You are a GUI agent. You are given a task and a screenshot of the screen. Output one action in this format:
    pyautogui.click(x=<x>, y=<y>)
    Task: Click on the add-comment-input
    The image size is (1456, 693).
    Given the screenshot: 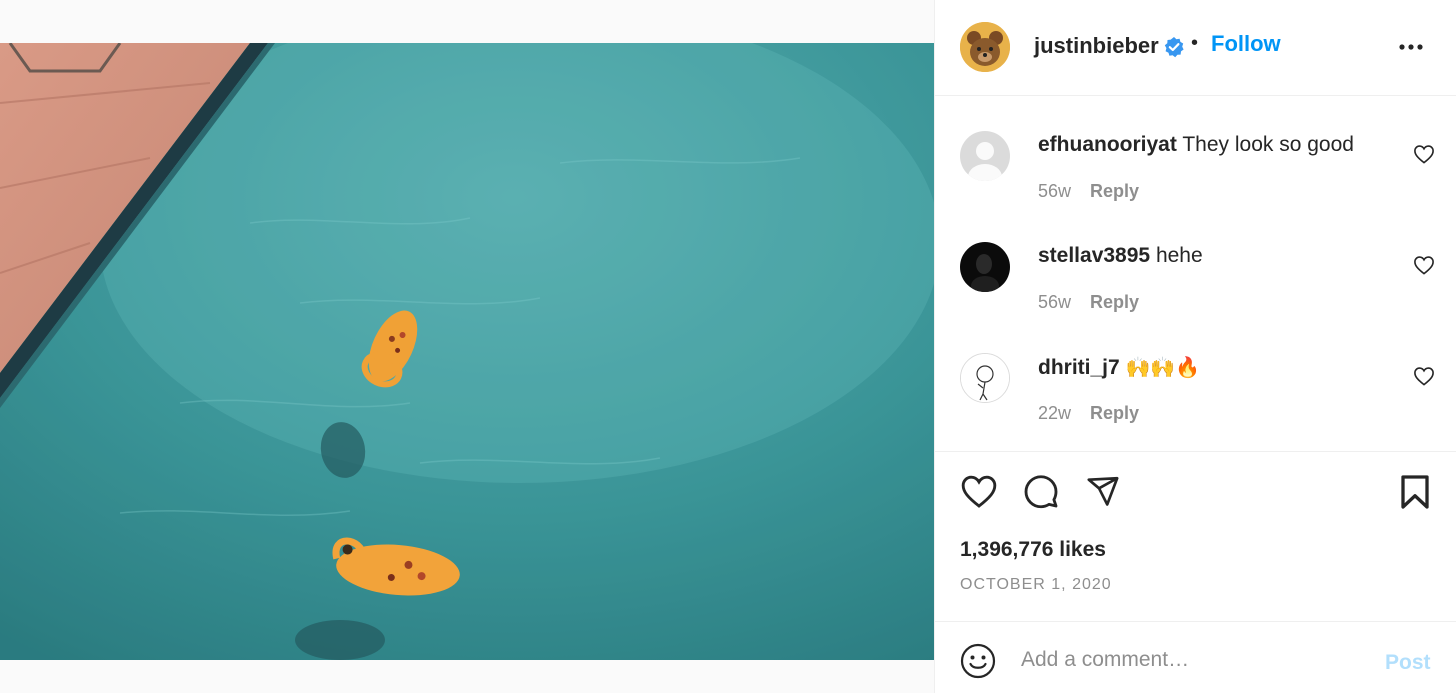 What is the action you would take?
    pyautogui.click(x=1191, y=660)
    